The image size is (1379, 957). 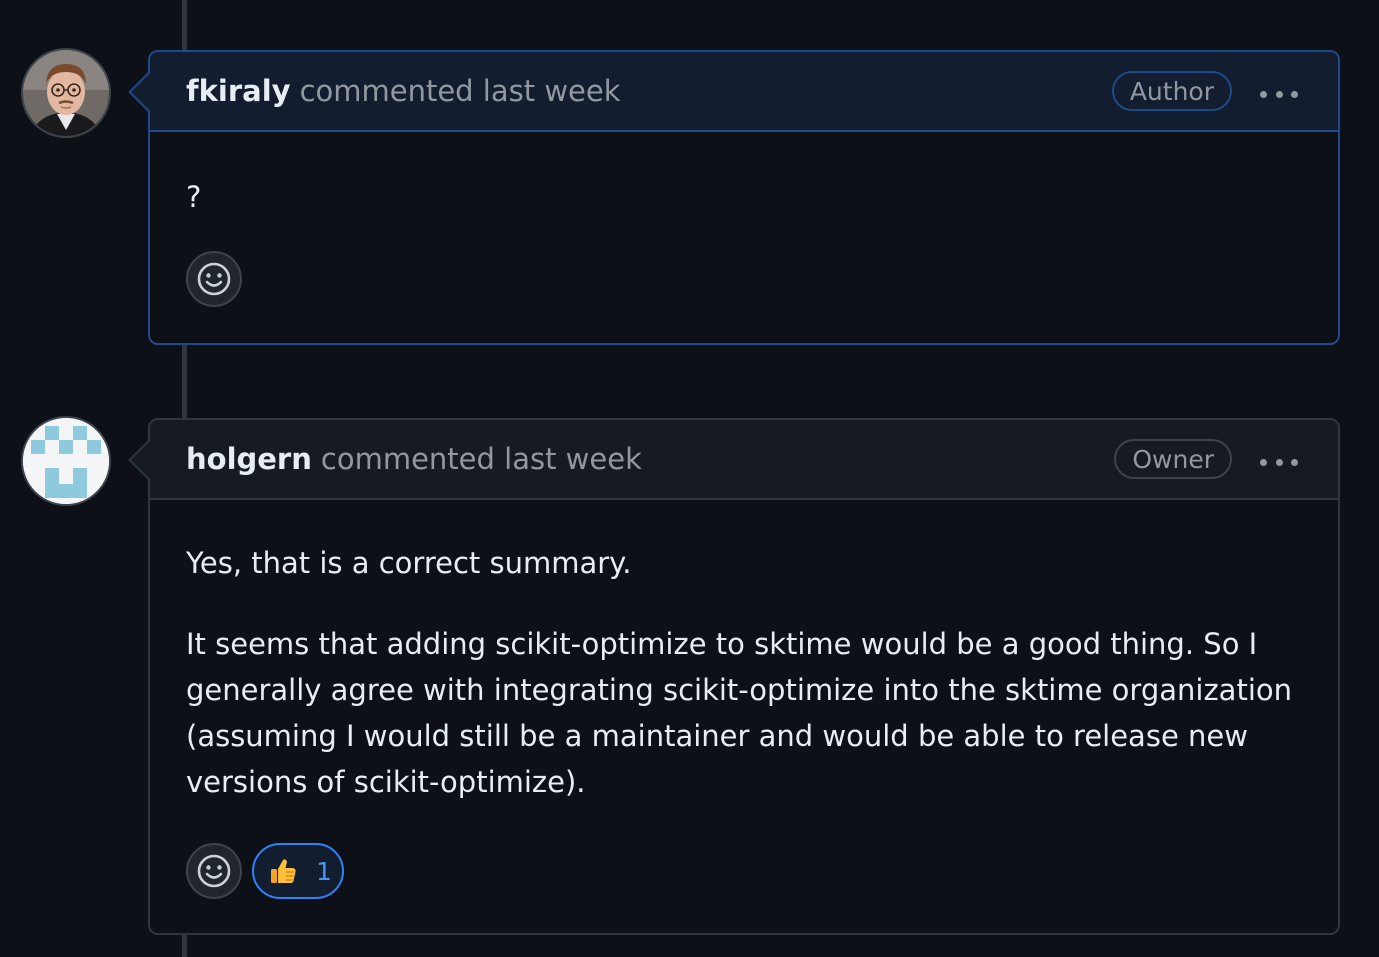 What do you see at coordinates (1171, 91) in the screenshot?
I see `author-badge: Author` at bounding box center [1171, 91].